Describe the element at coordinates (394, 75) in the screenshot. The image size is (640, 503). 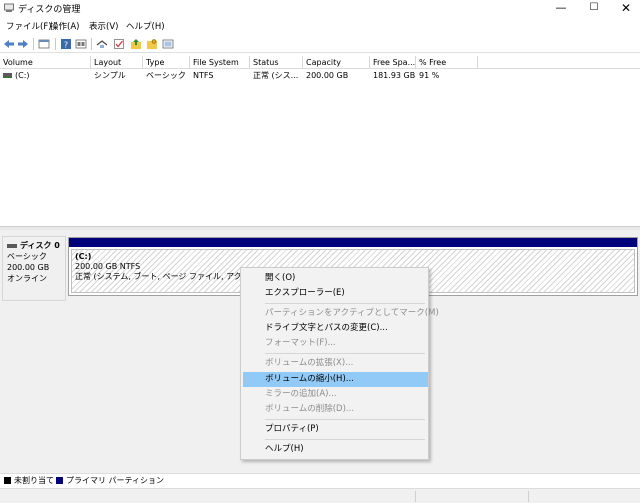
I see `cell-free-space: 181.93 GB` at that location.